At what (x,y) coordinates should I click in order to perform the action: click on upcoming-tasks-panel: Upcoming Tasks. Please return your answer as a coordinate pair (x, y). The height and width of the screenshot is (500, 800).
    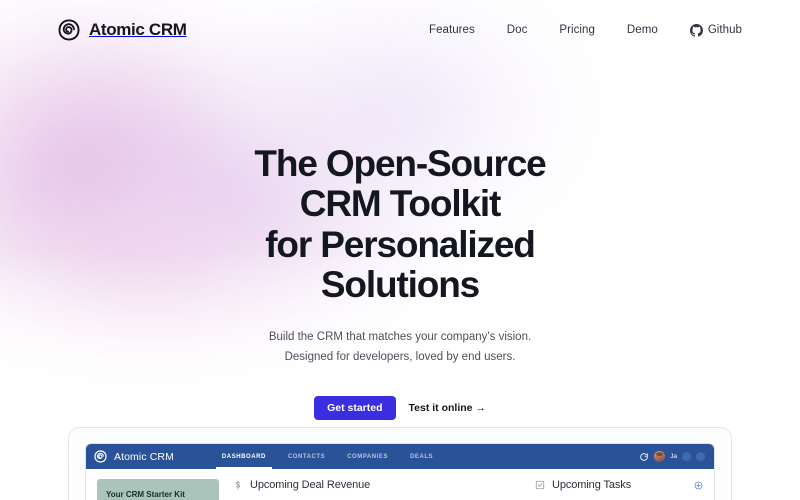
    Looking at the image, I should click on (619, 485).